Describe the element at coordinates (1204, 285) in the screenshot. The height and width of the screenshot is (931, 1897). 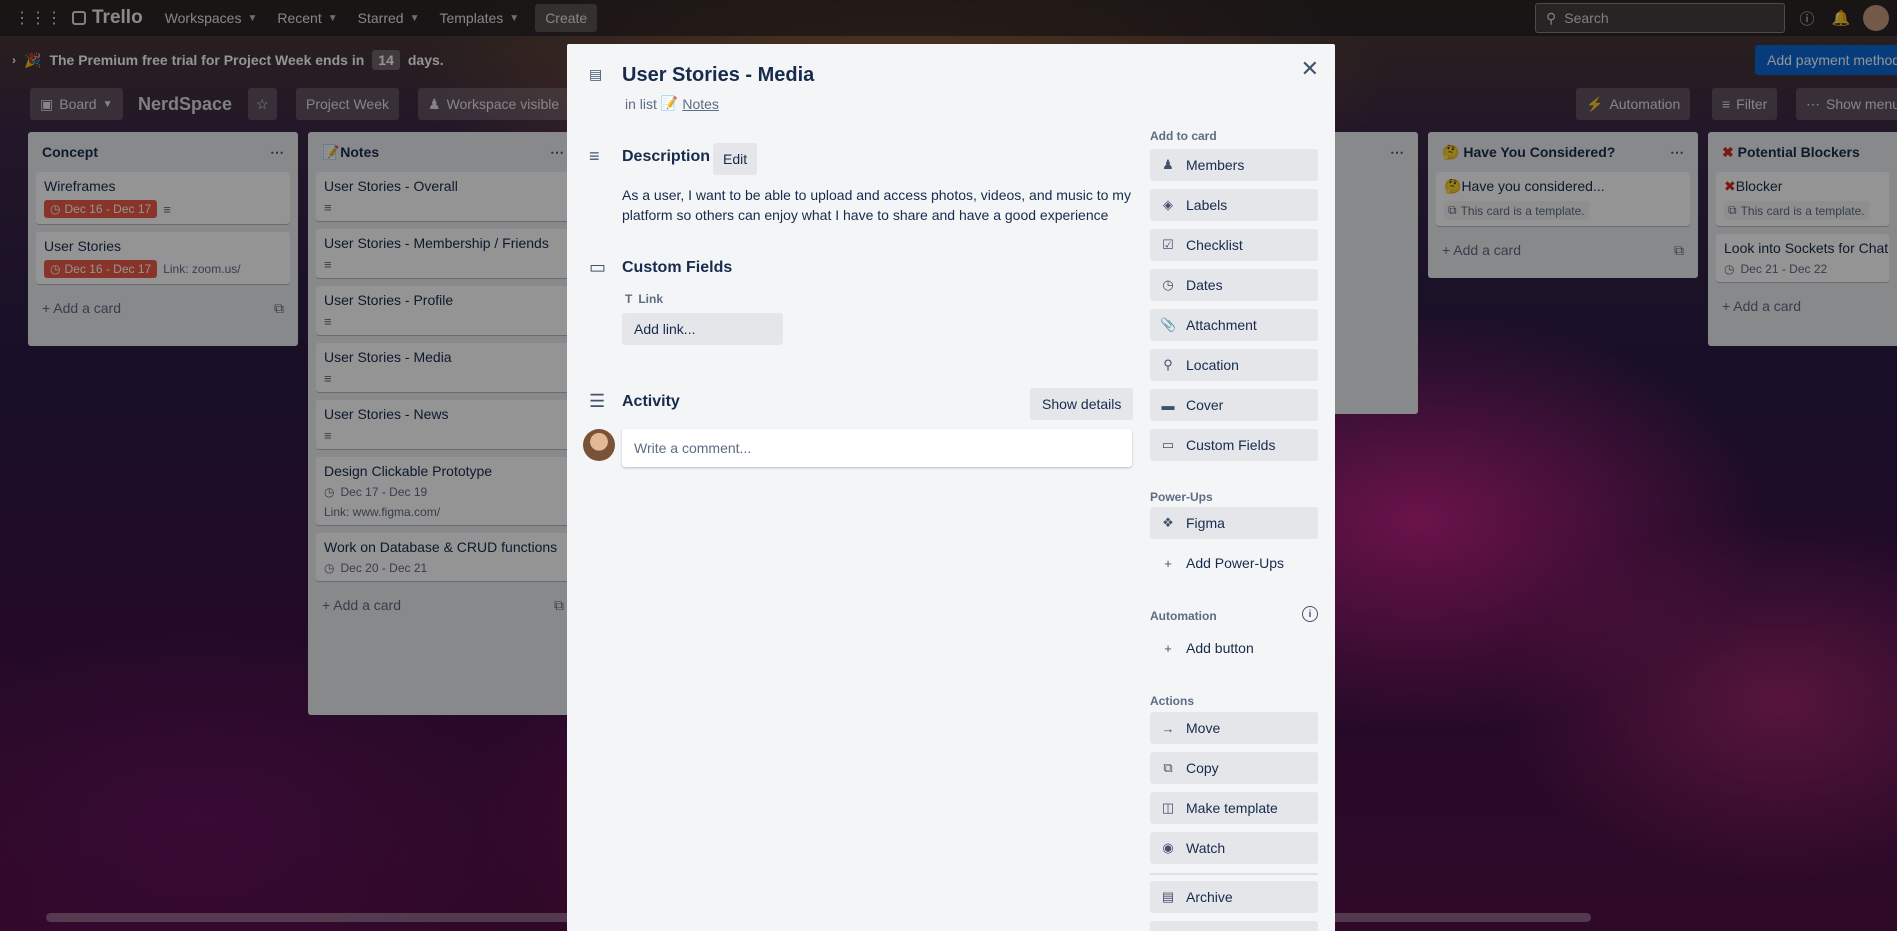
I see `dates-label: Dates` at that location.